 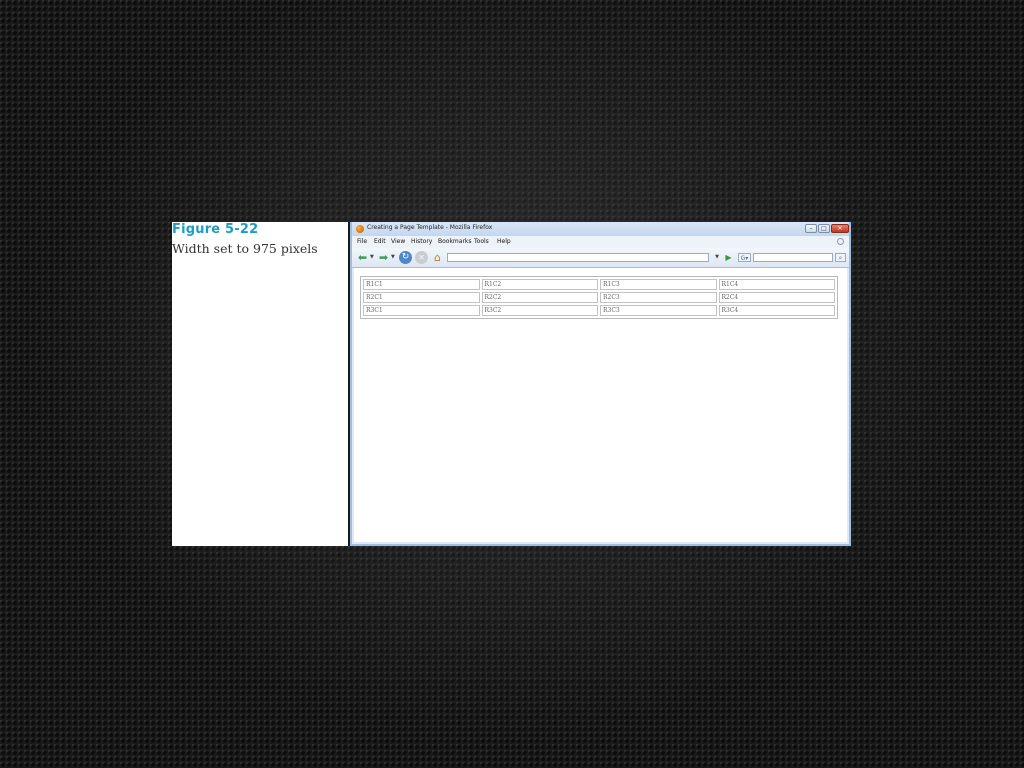 I want to click on table-cell: R3C4, so click(x=776, y=310).